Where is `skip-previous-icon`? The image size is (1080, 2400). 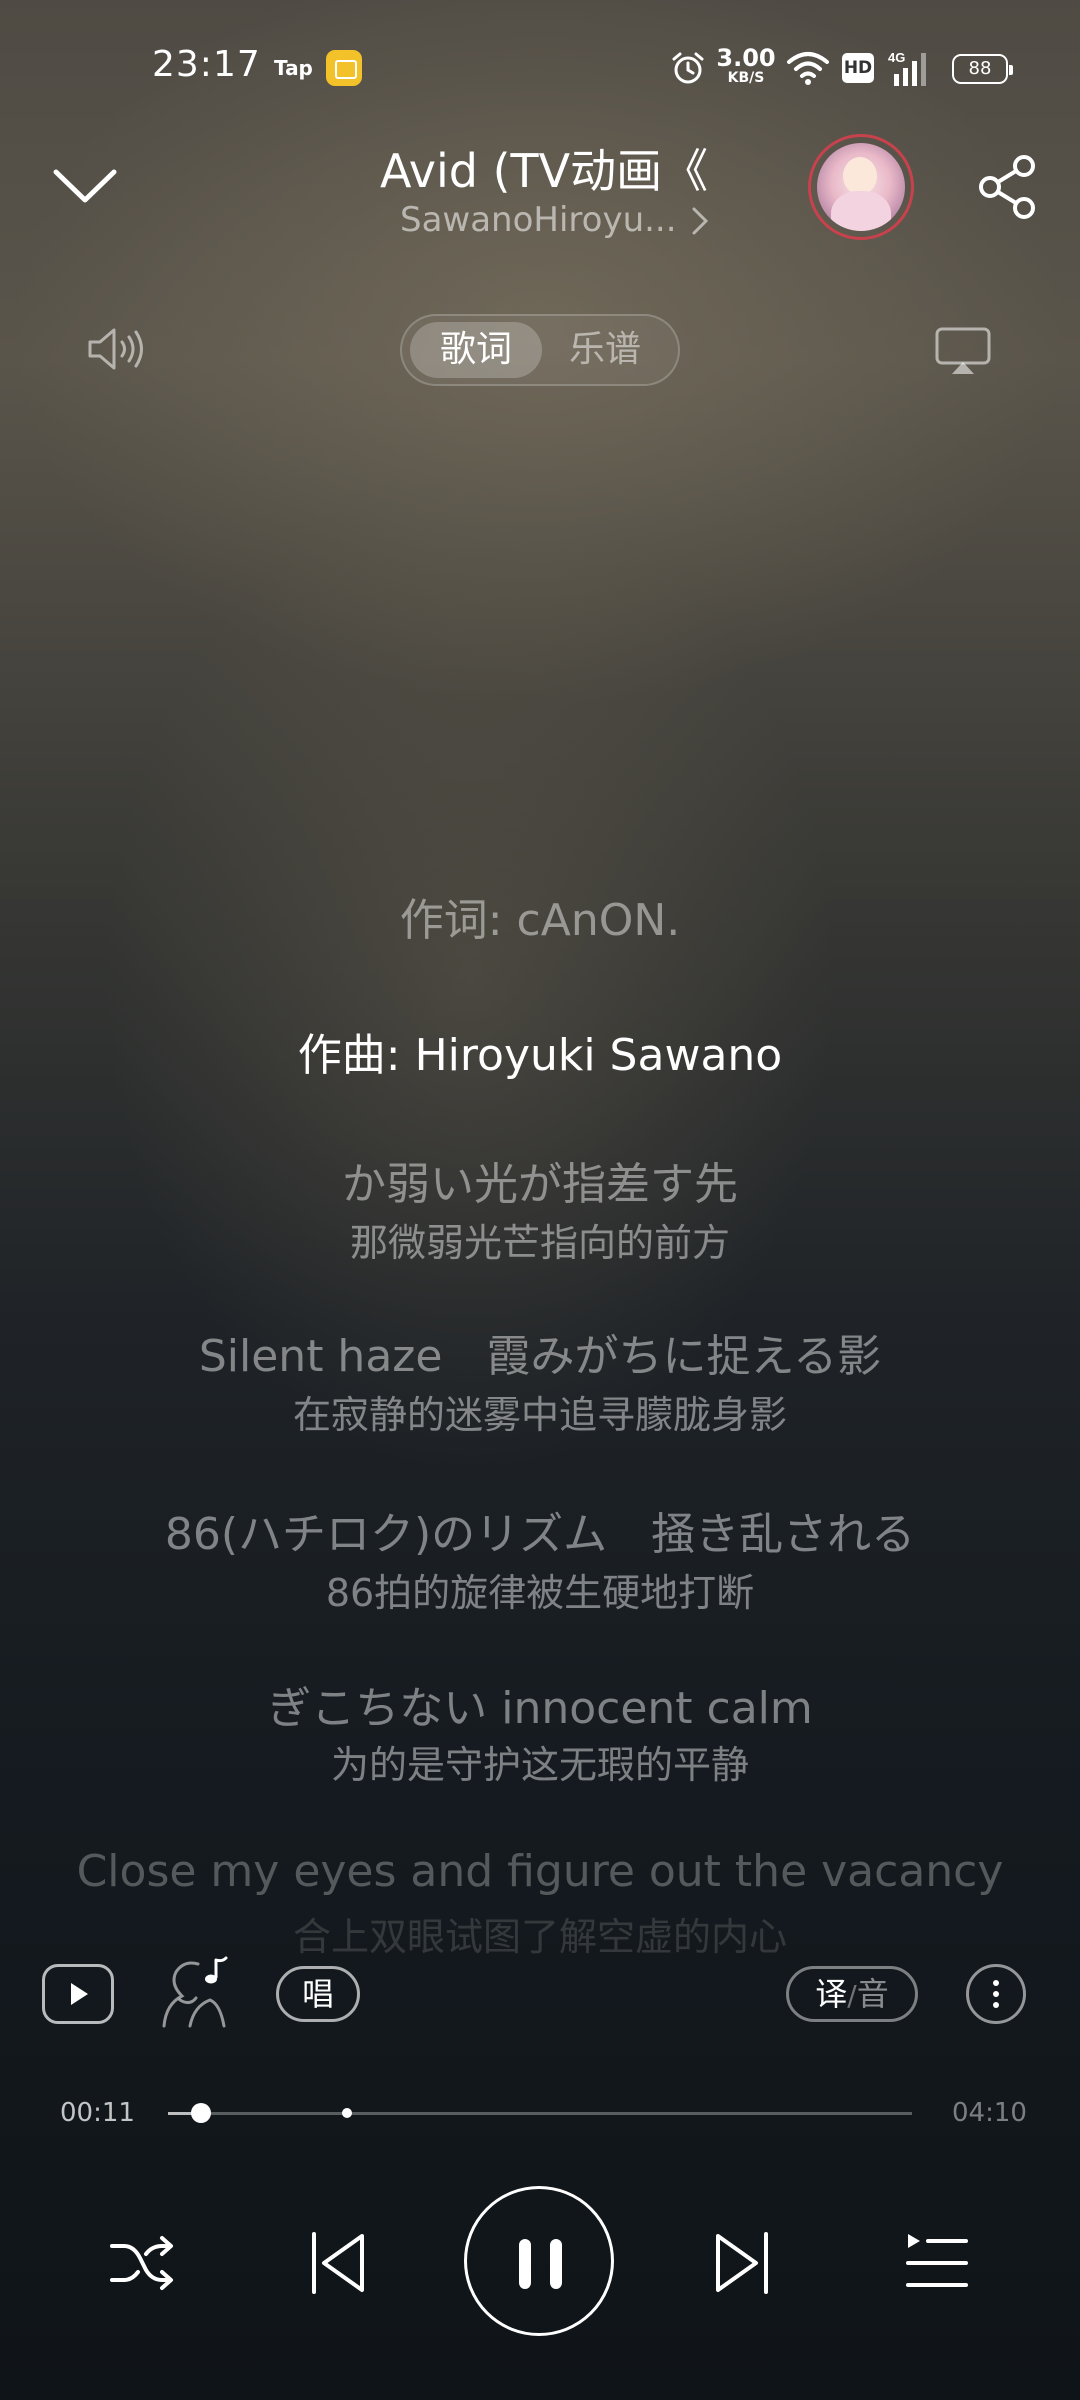 skip-previous-icon is located at coordinates (338, 2263).